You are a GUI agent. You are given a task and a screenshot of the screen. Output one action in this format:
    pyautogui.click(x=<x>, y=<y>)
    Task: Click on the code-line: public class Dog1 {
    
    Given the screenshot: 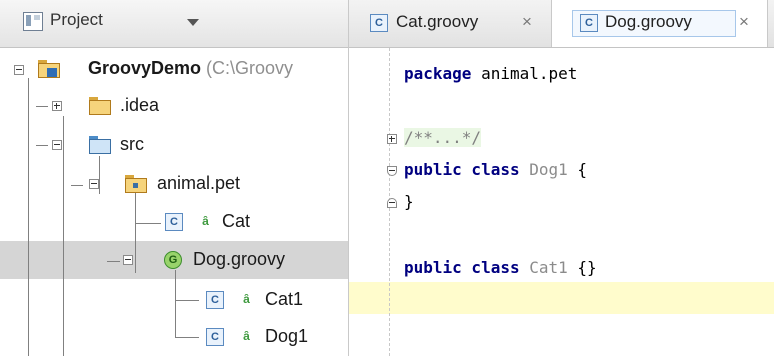 What is the action you would take?
    pyautogui.click(x=495, y=169)
    